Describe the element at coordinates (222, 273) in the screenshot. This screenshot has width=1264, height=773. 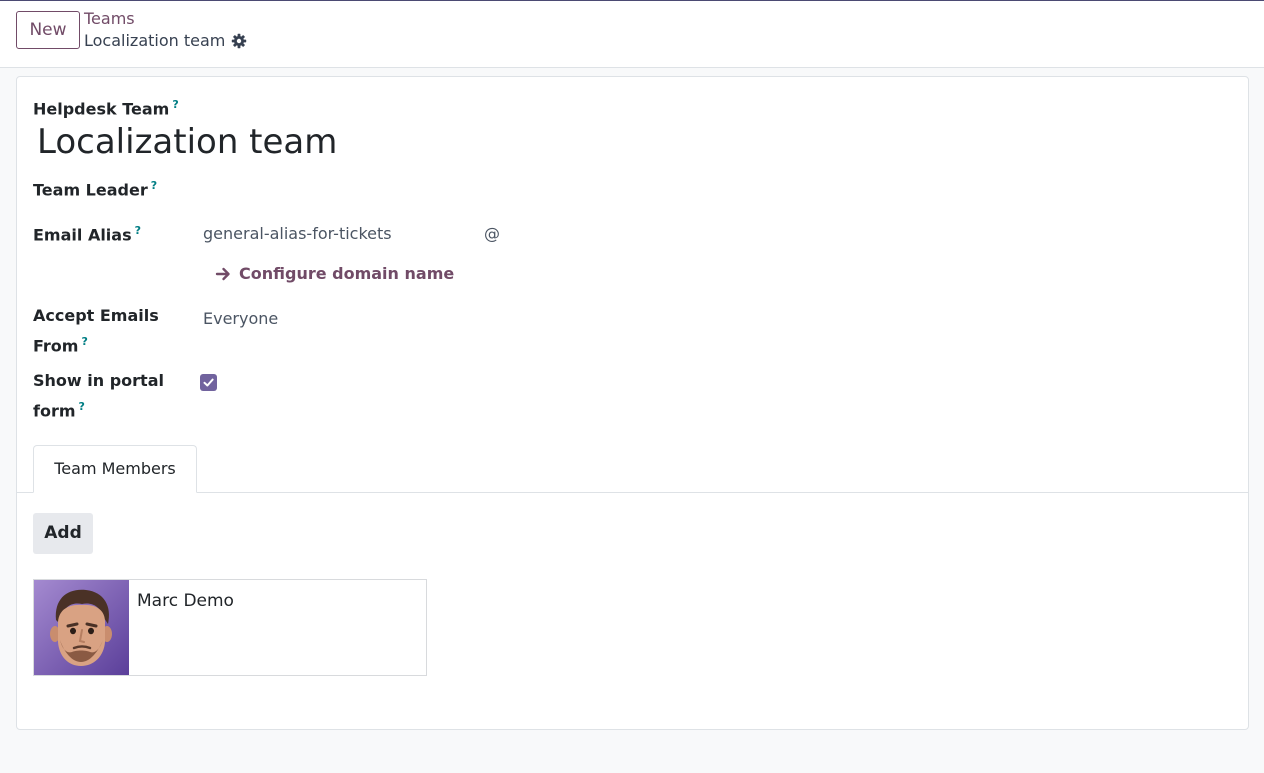
I see `arrow-right-icon` at that location.